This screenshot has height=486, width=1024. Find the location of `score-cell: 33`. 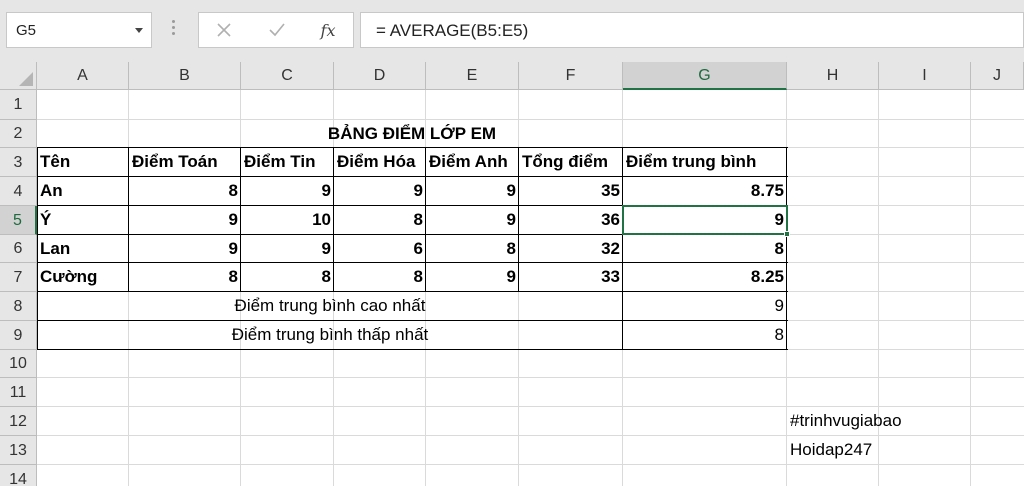

score-cell: 33 is located at coordinates (571, 277).